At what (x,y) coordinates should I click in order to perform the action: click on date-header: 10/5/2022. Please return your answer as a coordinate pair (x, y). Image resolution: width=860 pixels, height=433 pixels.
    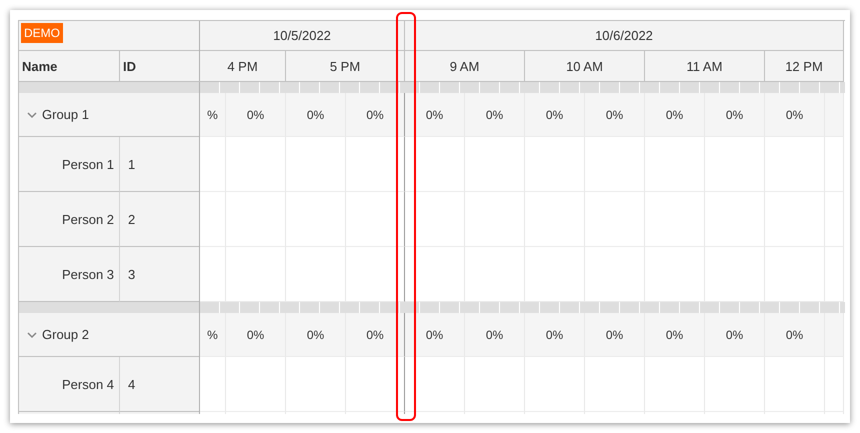
    Looking at the image, I should click on (302, 36).